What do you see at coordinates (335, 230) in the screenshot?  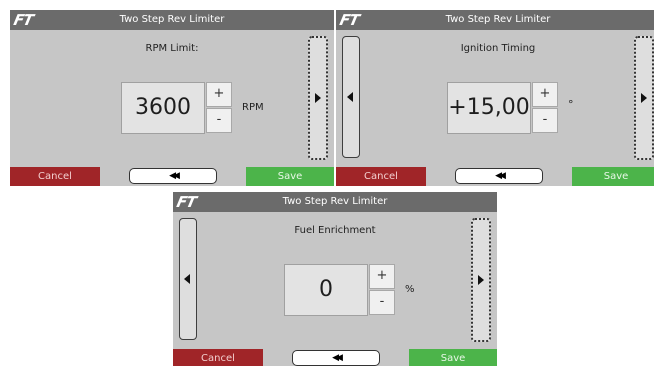 I see `parameter-label: Fuel Enrichment` at bounding box center [335, 230].